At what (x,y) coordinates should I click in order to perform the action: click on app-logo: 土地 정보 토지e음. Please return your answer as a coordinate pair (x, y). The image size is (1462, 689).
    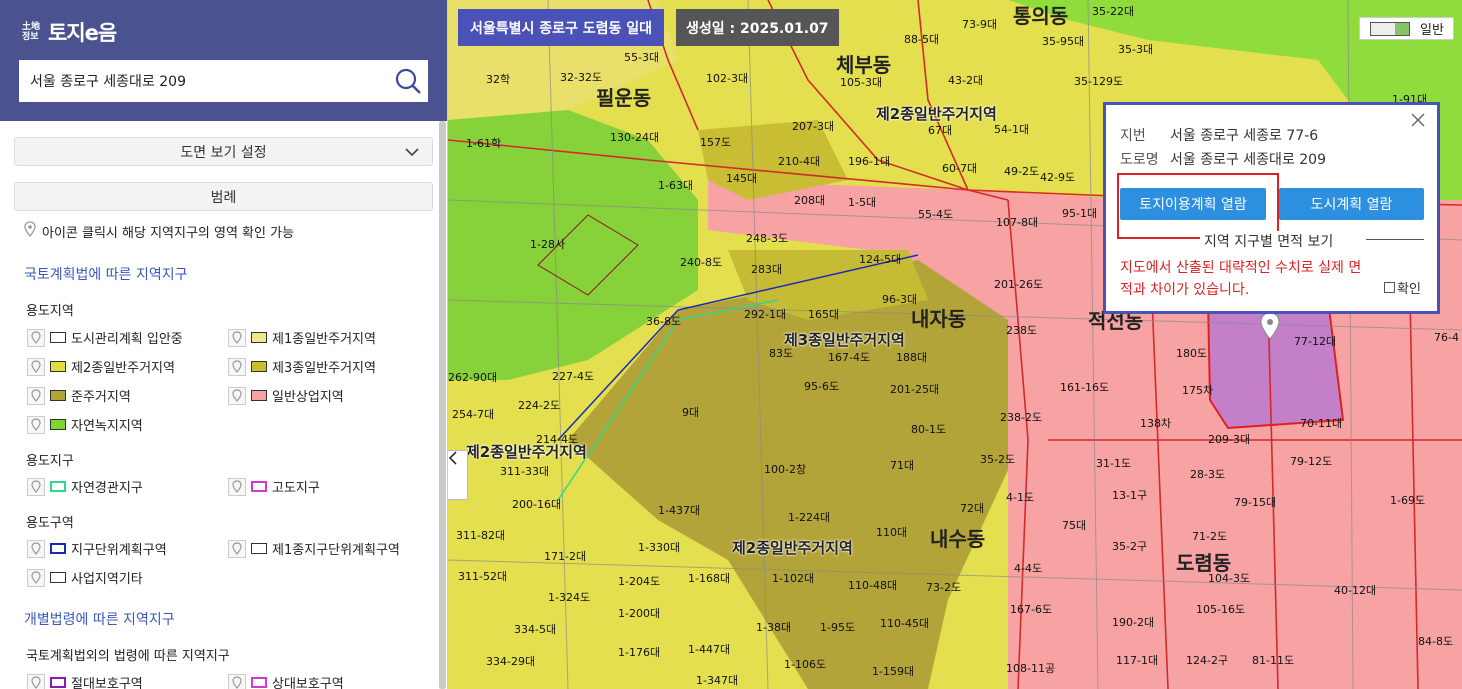
    Looking at the image, I should click on (69, 32).